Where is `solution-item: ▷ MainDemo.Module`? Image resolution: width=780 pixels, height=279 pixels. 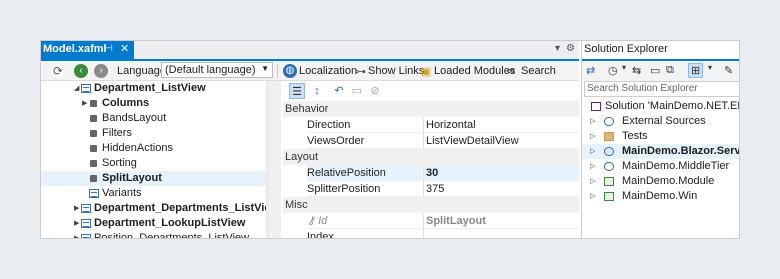
solution-item: ▷ MainDemo.Module is located at coordinates (660, 181).